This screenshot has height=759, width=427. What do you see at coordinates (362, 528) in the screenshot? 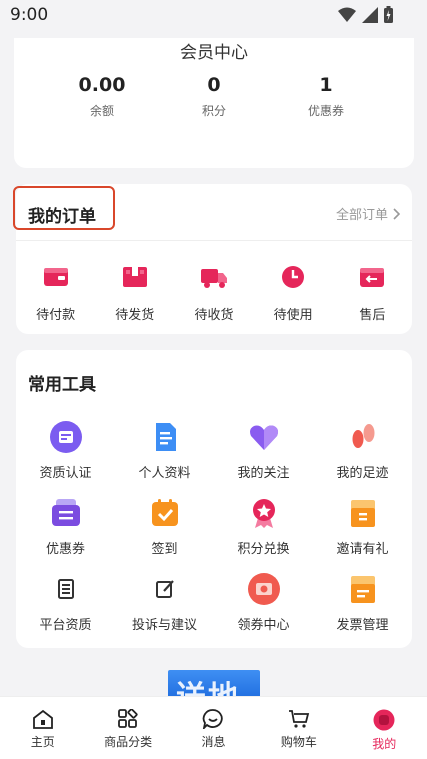
I see `tool-invite-gift: 邀请有礼` at bounding box center [362, 528].